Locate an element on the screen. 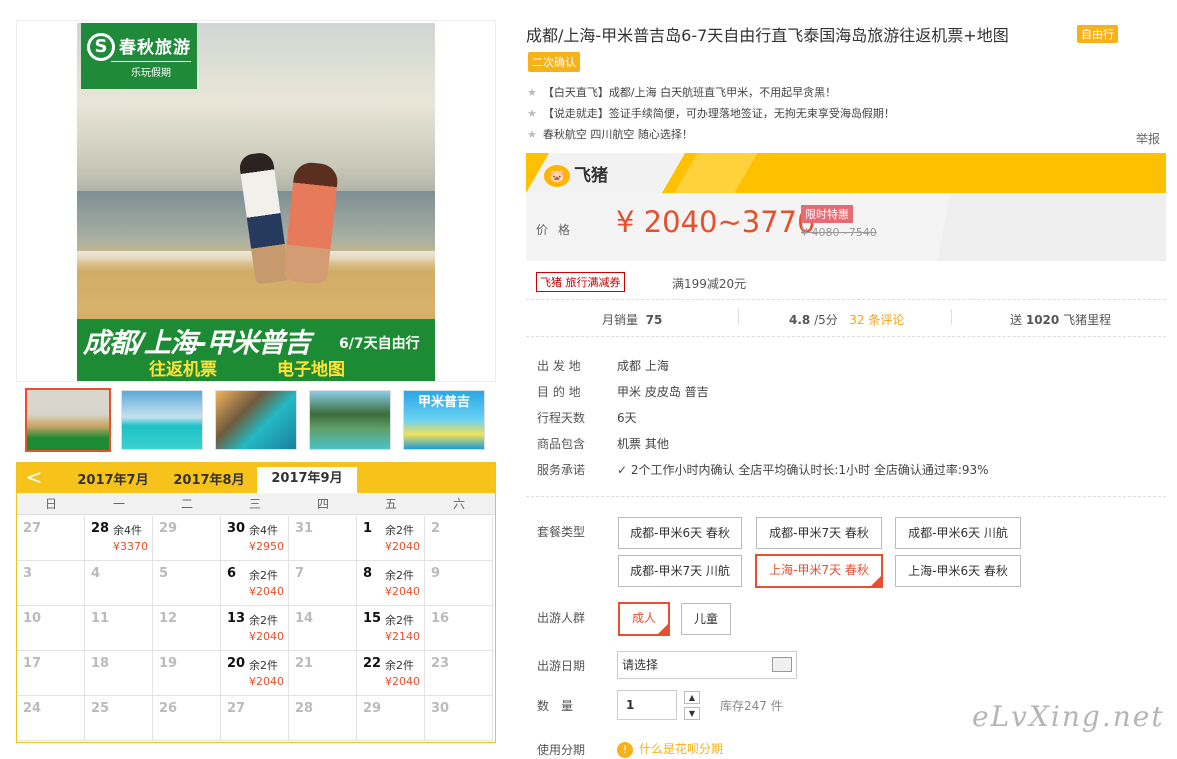  month-tab-jul: 2017年7月 is located at coordinates (113, 481).